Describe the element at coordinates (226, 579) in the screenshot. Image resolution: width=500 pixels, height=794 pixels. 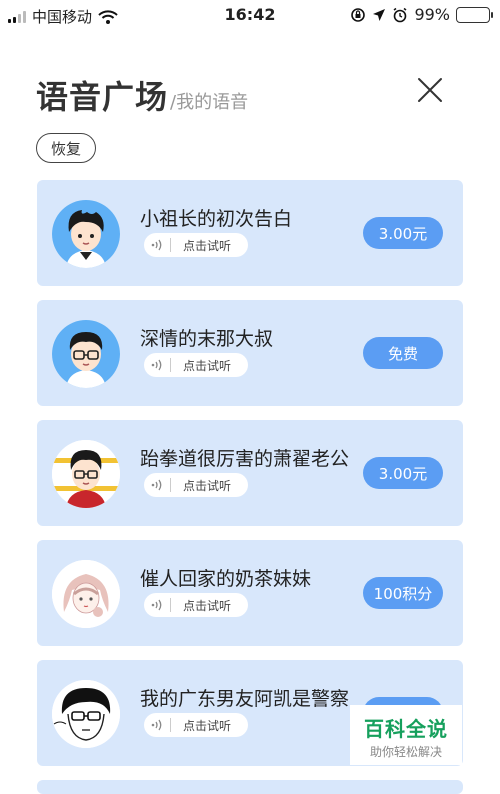
I see `voice-title: 催人回家的奶茶妹妹` at that location.